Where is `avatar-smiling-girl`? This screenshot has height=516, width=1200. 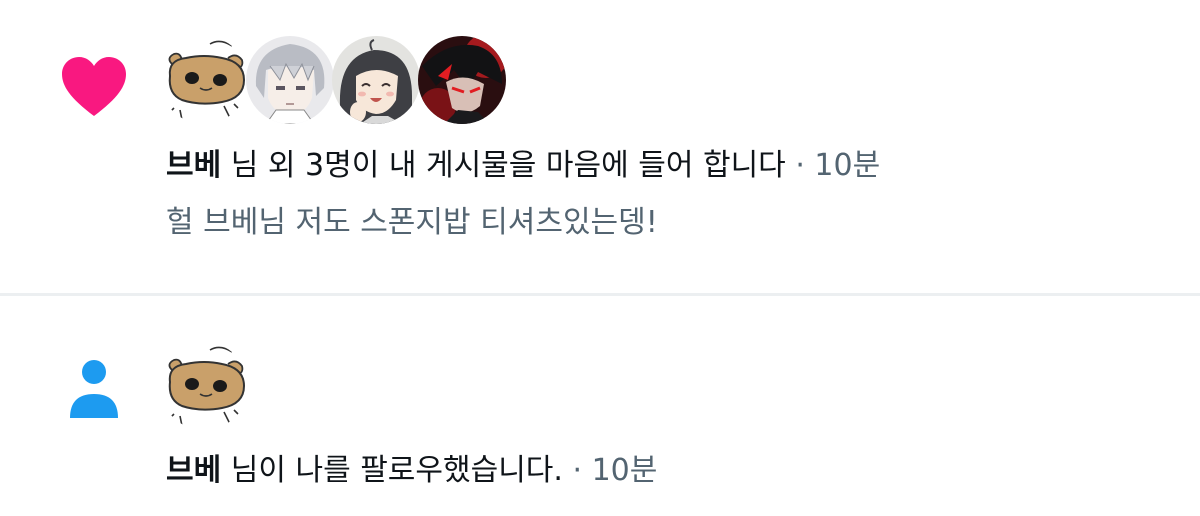
avatar-smiling-girl is located at coordinates (376, 80).